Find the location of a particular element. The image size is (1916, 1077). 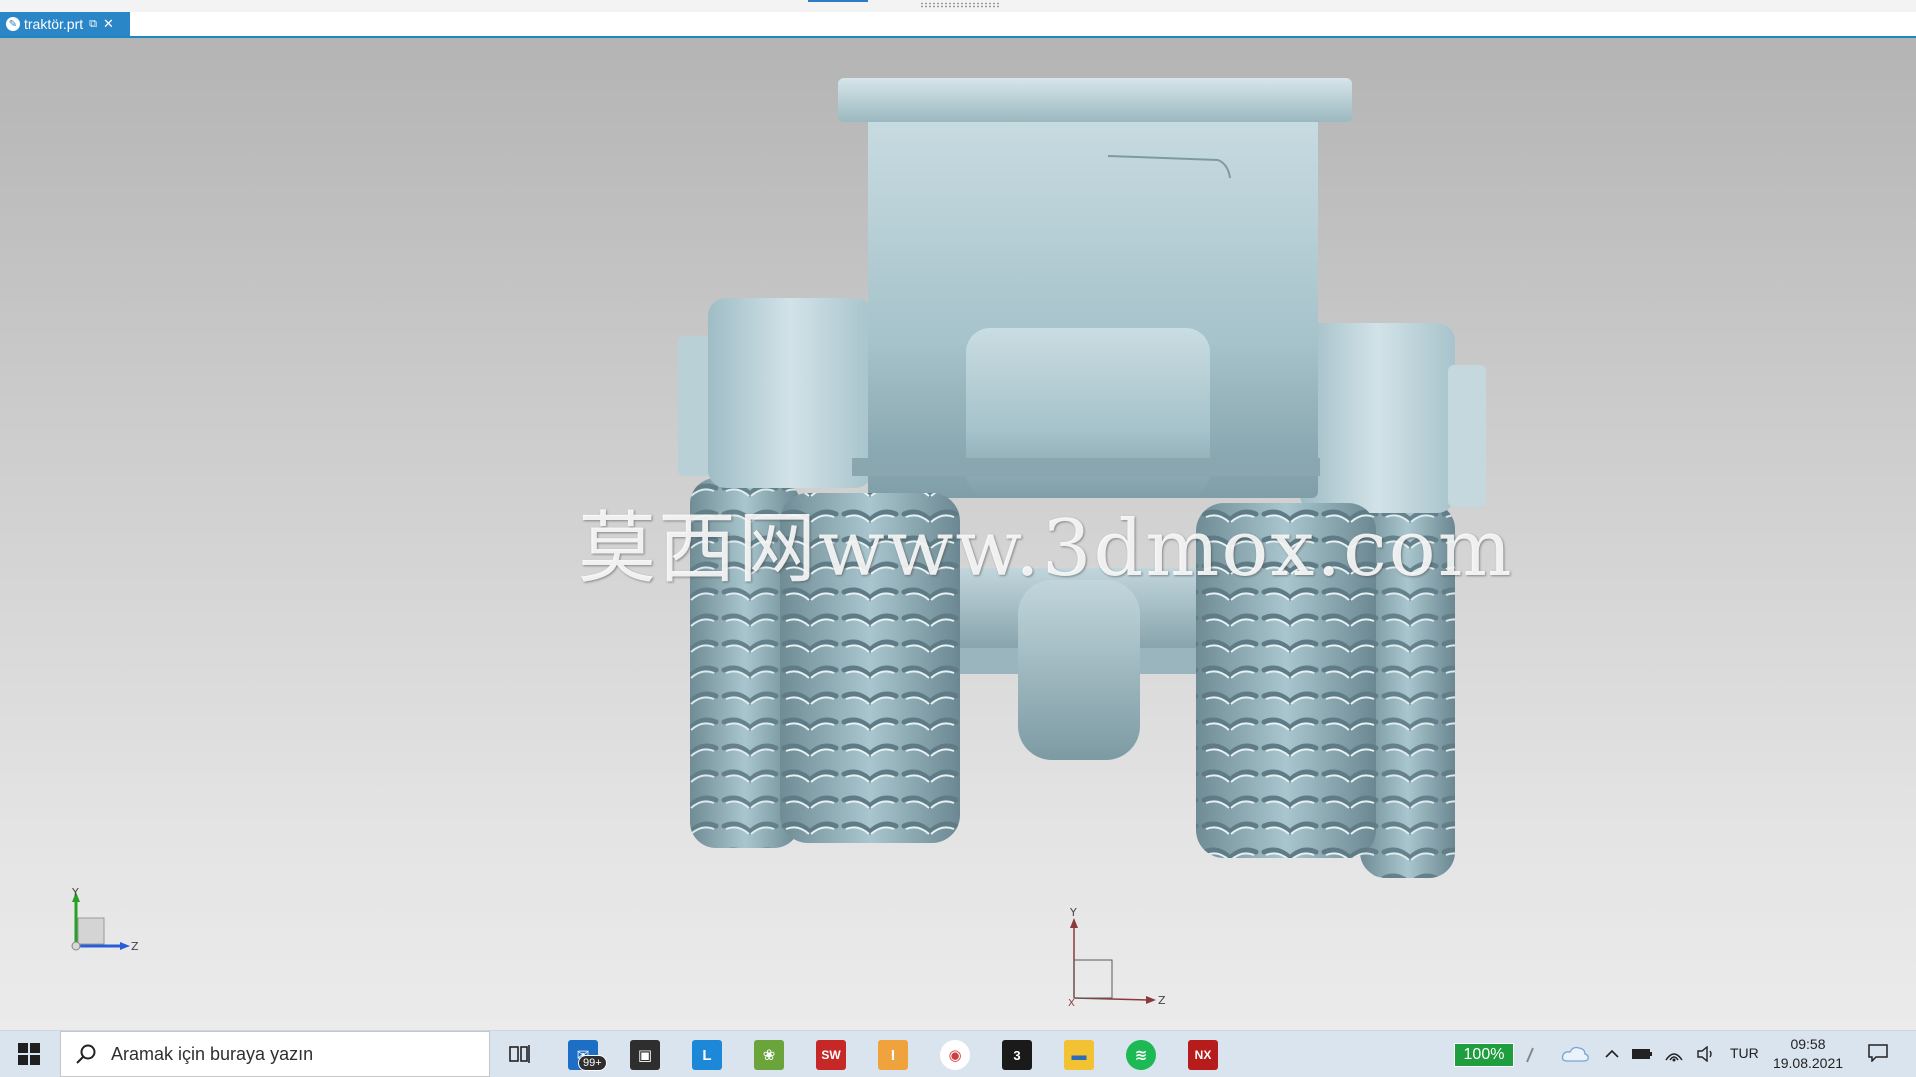

hitch is located at coordinates (1079, 670).